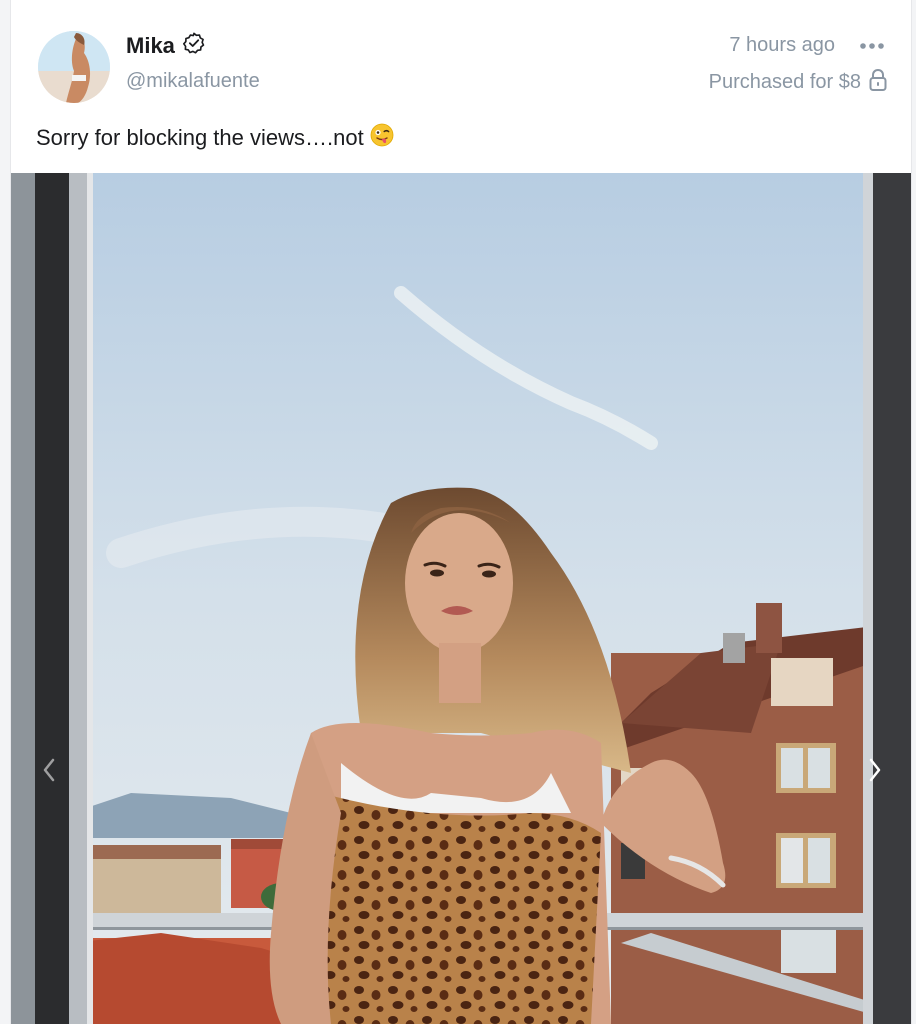 The height and width of the screenshot is (1024, 916). Describe the element at coordinates (878, 82) in the screenshot. I see `lock-icon` at that location.